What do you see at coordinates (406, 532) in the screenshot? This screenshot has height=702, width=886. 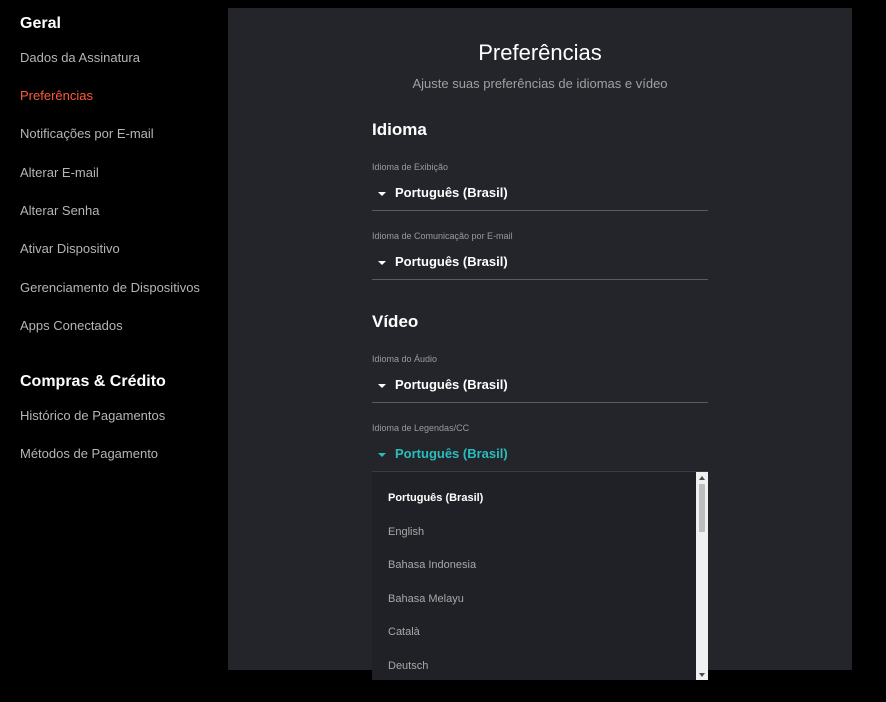 I see `dropdown-option: English` at bounding box center [406, 532].